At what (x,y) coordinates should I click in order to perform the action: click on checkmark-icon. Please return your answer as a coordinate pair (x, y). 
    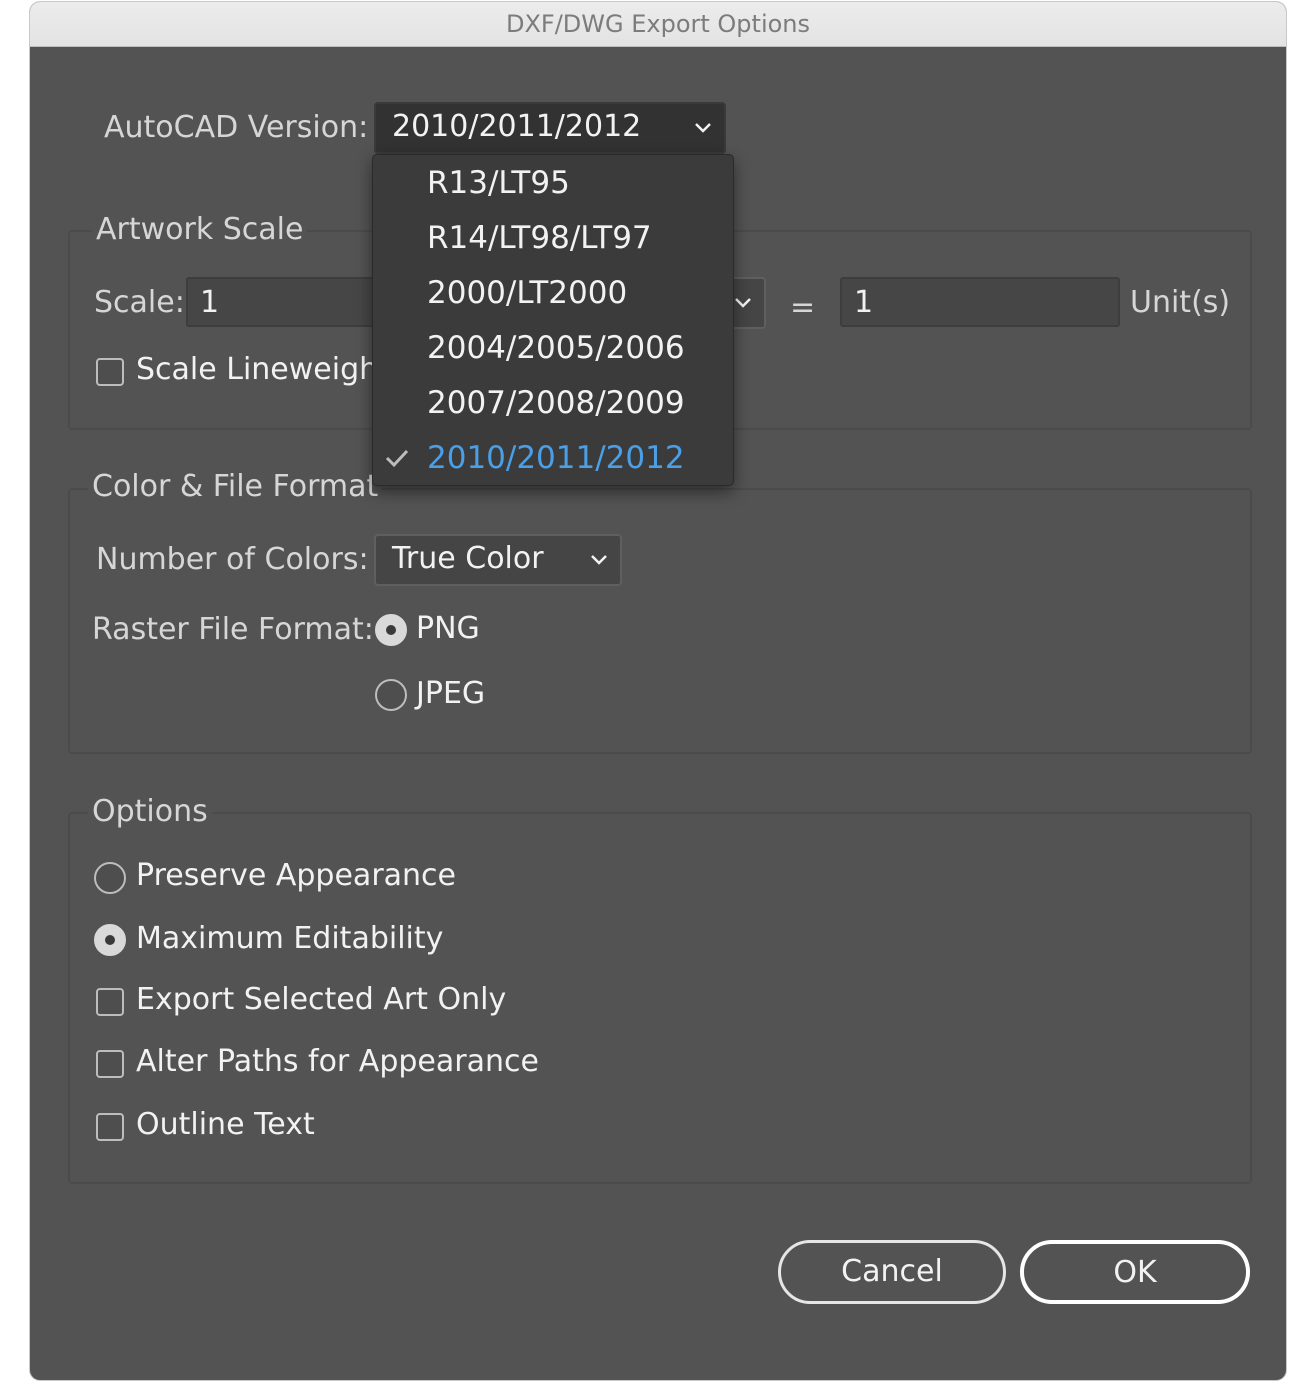
    Looking at the image, I should click on (397, 458).